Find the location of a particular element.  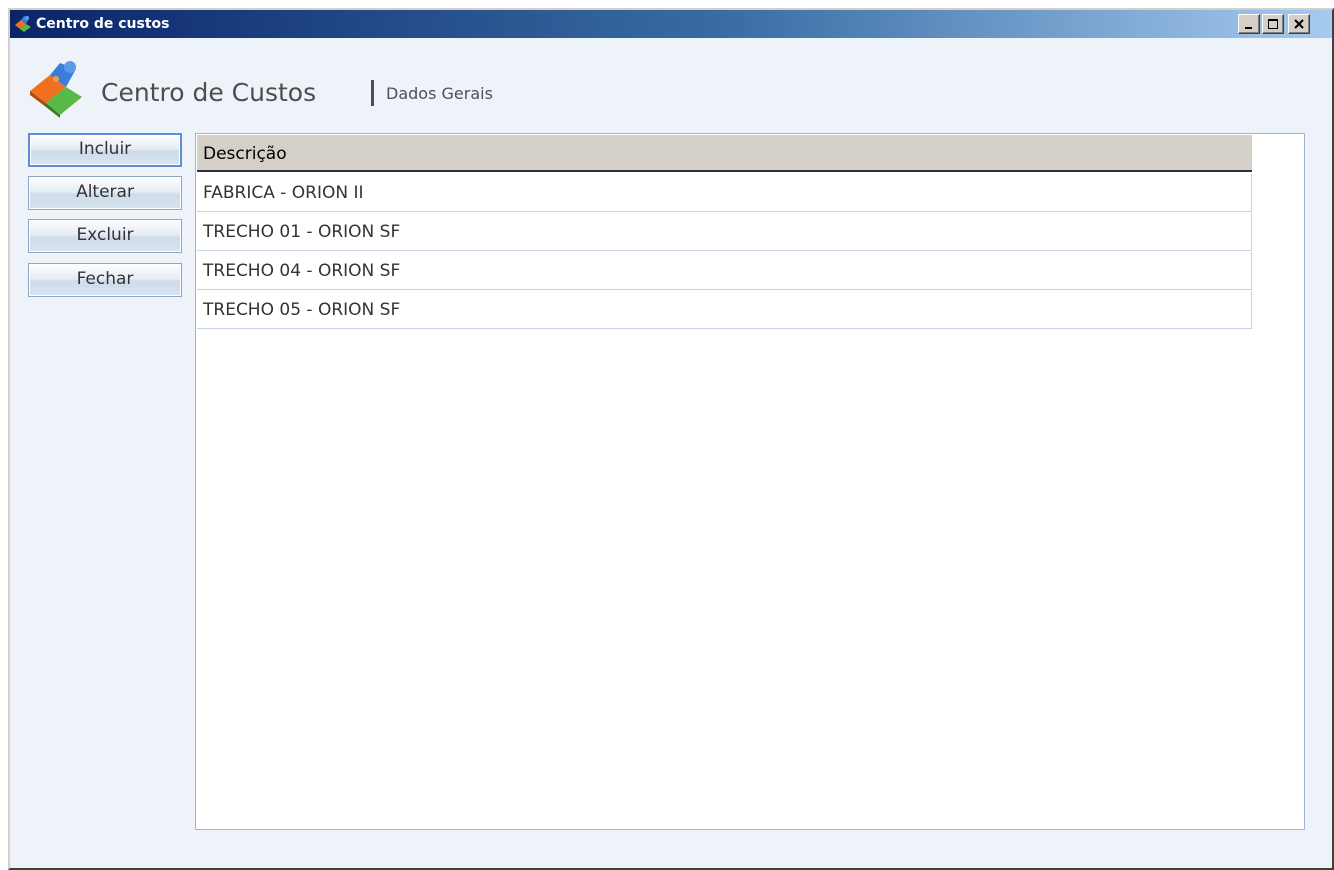

table-row: TRECHO 04 - ORION SF is located at coordinates (724, 271).